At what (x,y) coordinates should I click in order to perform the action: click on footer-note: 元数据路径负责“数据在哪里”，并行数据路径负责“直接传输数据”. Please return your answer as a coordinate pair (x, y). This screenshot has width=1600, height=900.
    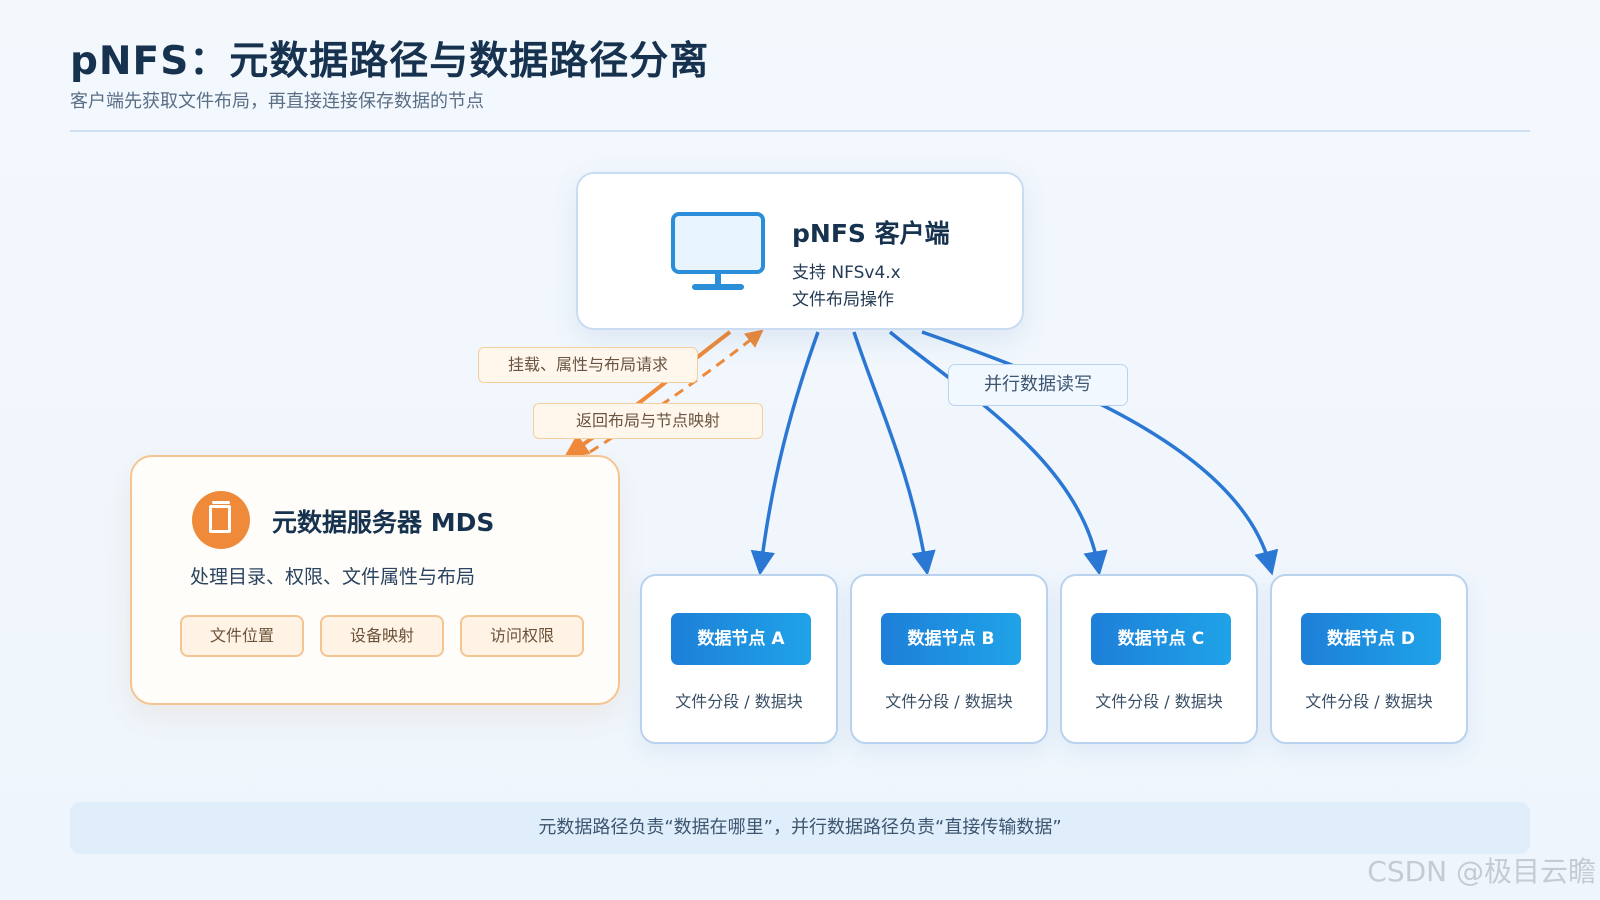
    Looking at the image, I should click on (800, 828).